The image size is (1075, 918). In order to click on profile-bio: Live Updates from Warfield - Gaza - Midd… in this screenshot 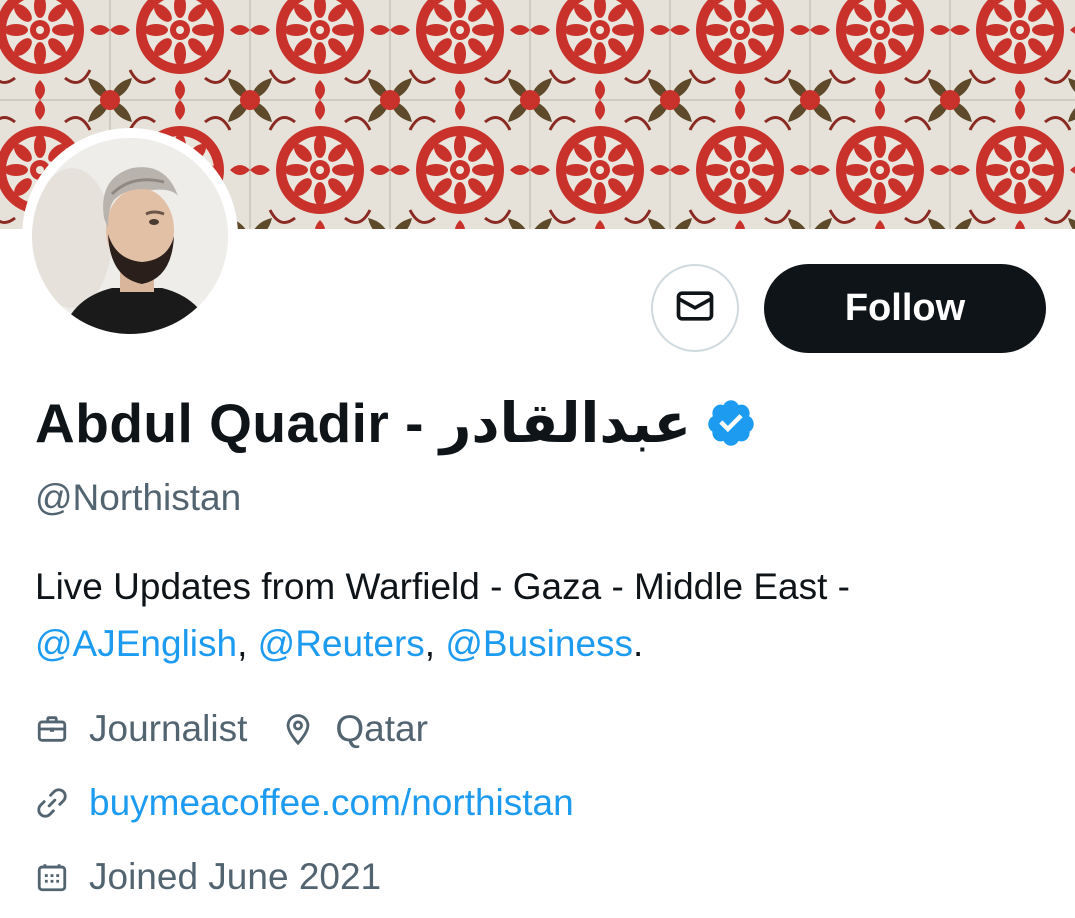, I will do `click(540, 615)`.